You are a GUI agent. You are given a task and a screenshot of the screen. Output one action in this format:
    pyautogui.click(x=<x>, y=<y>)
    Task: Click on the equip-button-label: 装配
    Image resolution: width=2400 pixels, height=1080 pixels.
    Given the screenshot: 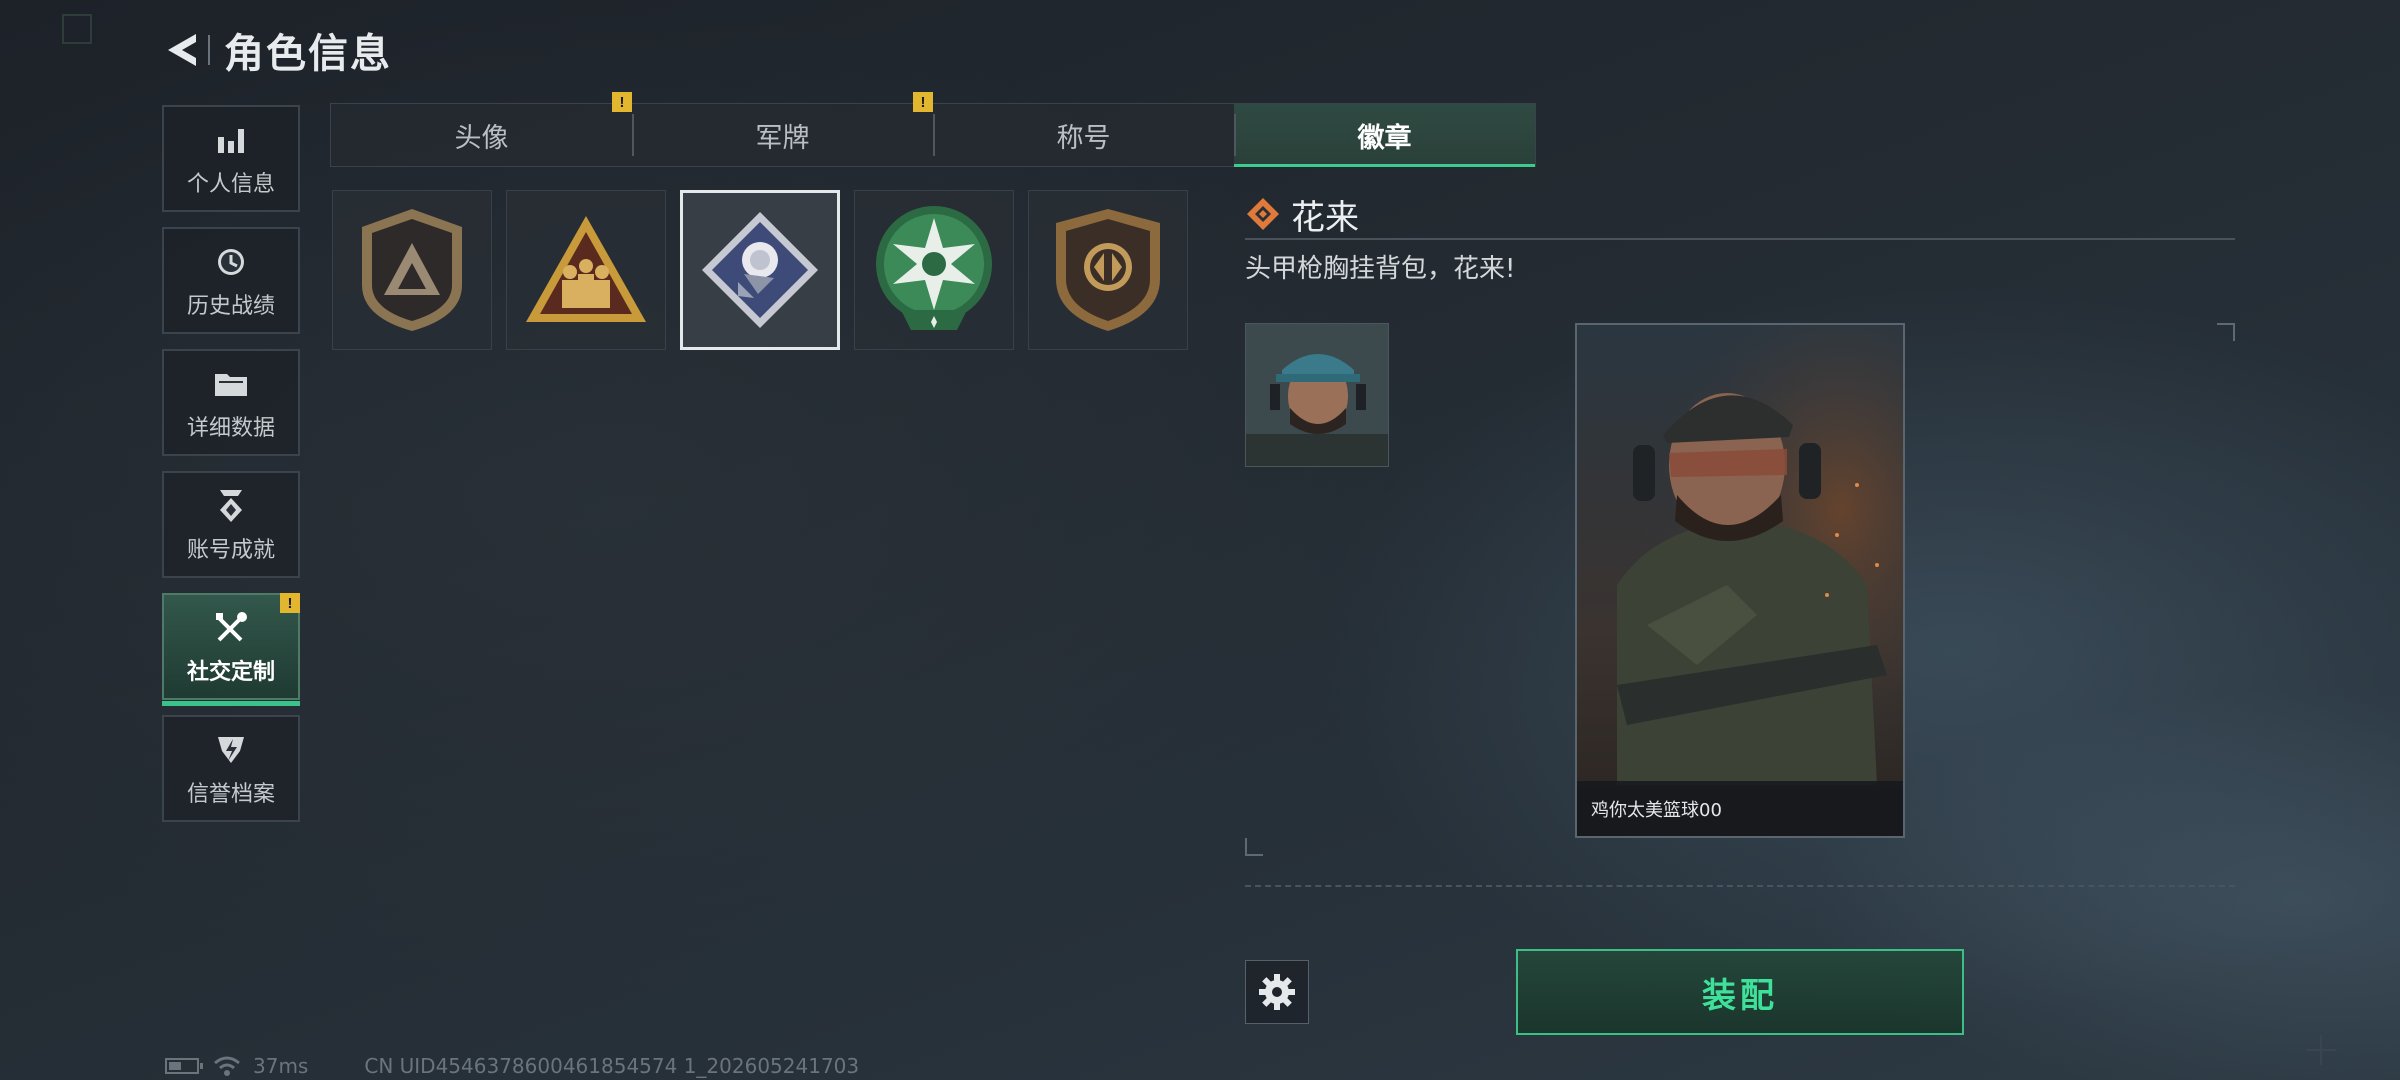 What is the action you would take?
    pyautogui.click(x=1740, y=995)
    